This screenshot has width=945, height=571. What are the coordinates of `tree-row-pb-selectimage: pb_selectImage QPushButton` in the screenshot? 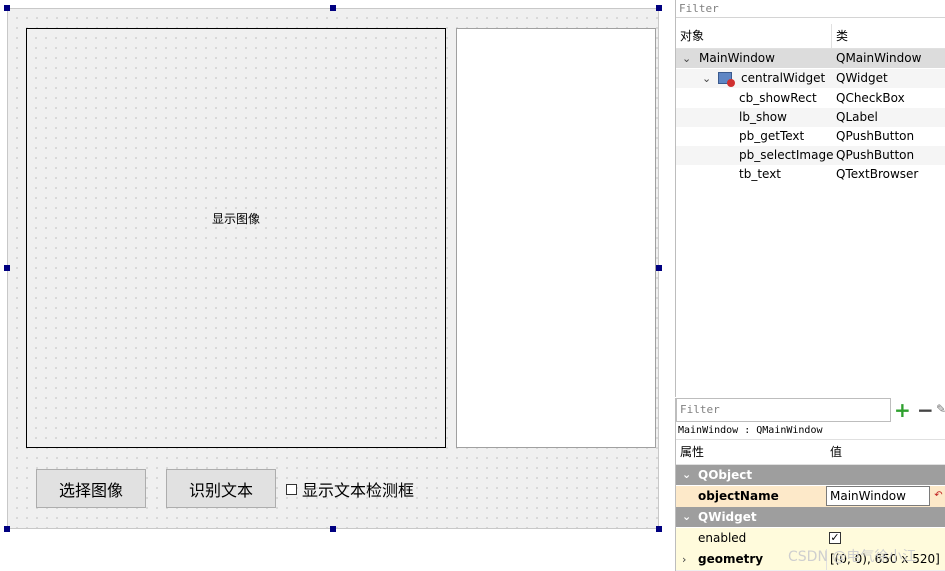 It's located at (810, 155).